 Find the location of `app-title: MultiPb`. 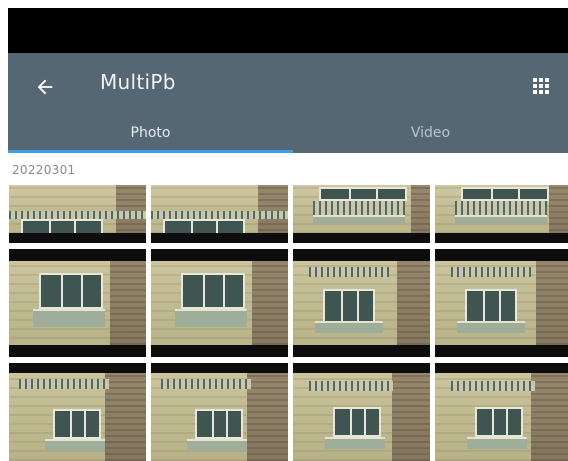

app-title: MultiPb is located at coordinates (138, 82).